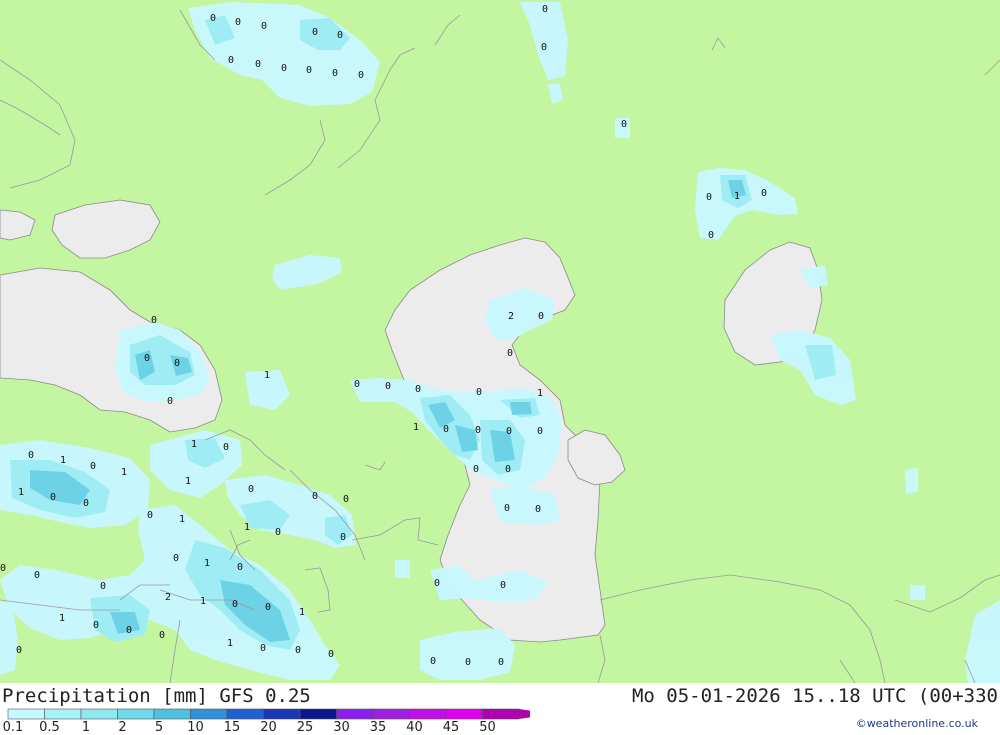 This screenshot has width=1000, height=735. I want to click on map-title: Precipitation [mm] GFS 0.25, so click(156, 696).